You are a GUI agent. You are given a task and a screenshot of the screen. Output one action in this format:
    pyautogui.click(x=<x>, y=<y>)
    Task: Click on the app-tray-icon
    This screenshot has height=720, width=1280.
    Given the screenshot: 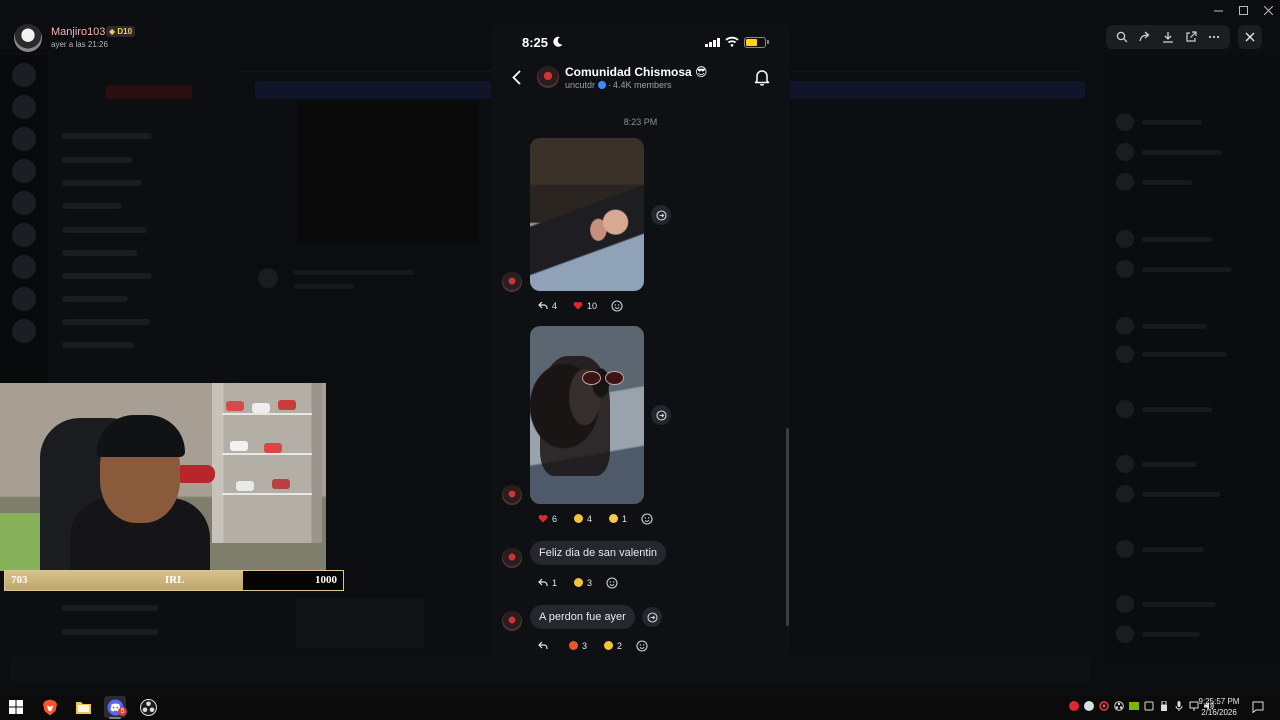 What is the action you would take?
    pyautogui.click(x=1148, y=705)
    